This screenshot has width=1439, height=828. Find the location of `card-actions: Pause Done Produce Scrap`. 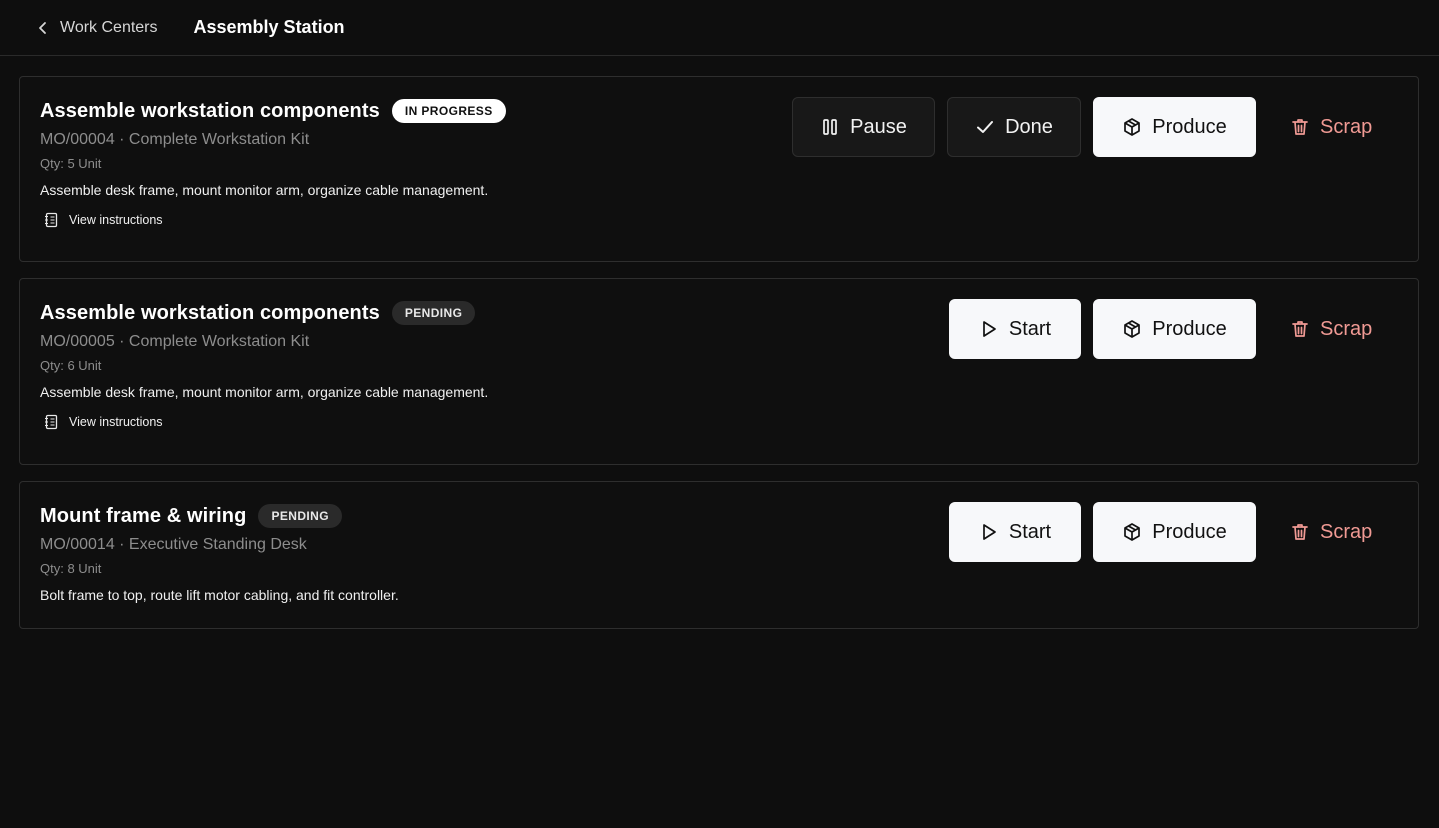

card-actions: Pause Done Produce Scrap is located at coordinates (1095, 127).